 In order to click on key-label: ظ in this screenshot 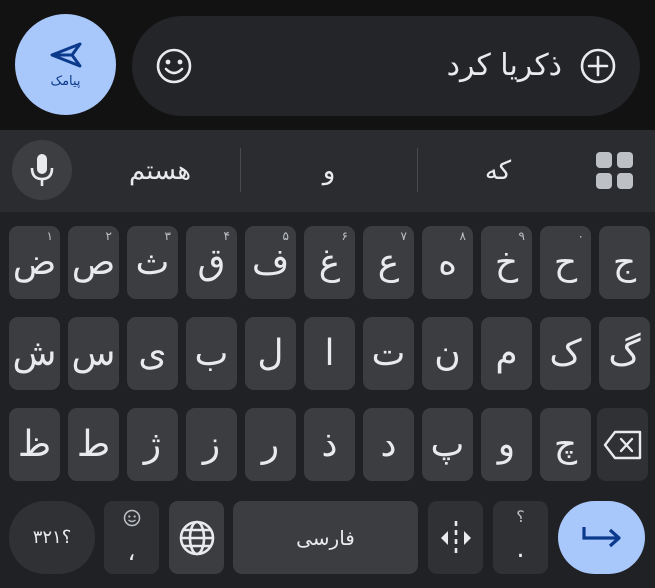, I will do `click(34, 444)`.